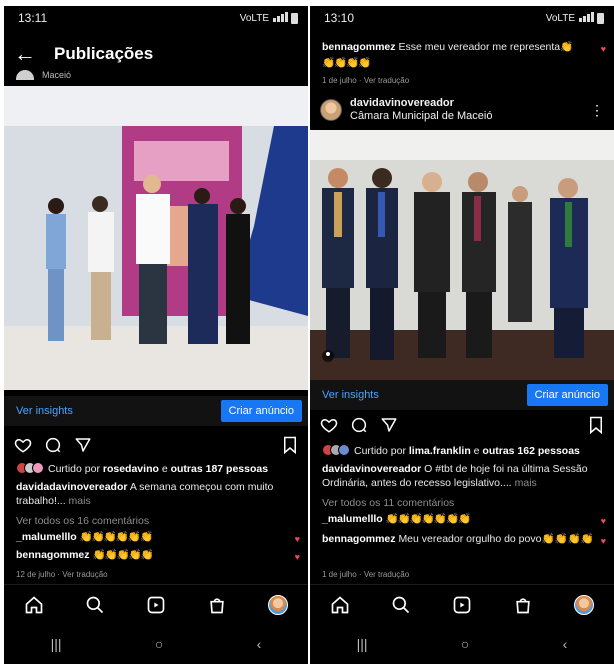 Image resolution: width=614 pixels, height=666 pixels. What do you see at coordinates (116, 537) in the screenshot?
I see `comment-text: 👏👏👏👏👏👏` at bounding box center [116, 537].